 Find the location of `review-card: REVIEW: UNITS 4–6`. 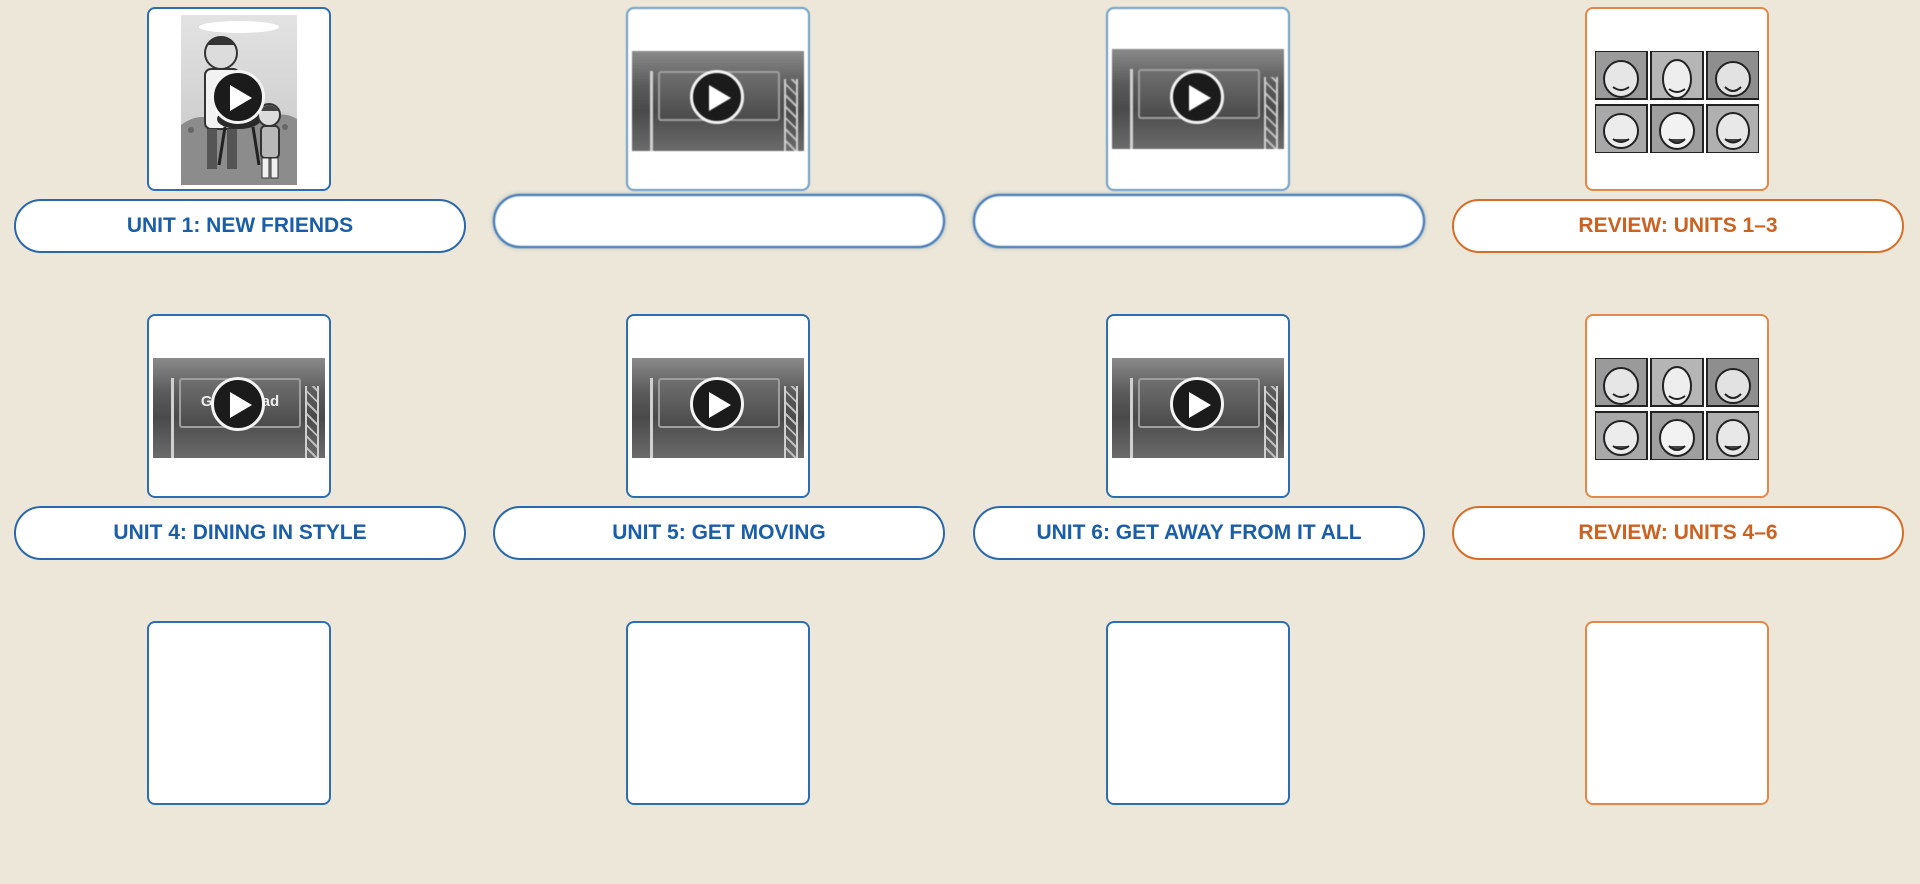

review-card: REVIEW: UNITS 4–6 is located at coordinates (1678, 442).